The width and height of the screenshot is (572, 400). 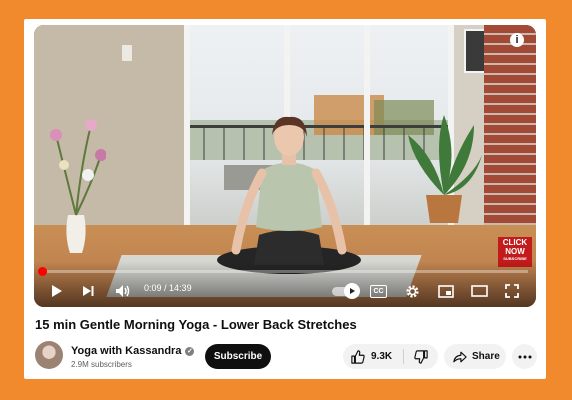 I want to click on flower-vase, so click(x=78, y=186).